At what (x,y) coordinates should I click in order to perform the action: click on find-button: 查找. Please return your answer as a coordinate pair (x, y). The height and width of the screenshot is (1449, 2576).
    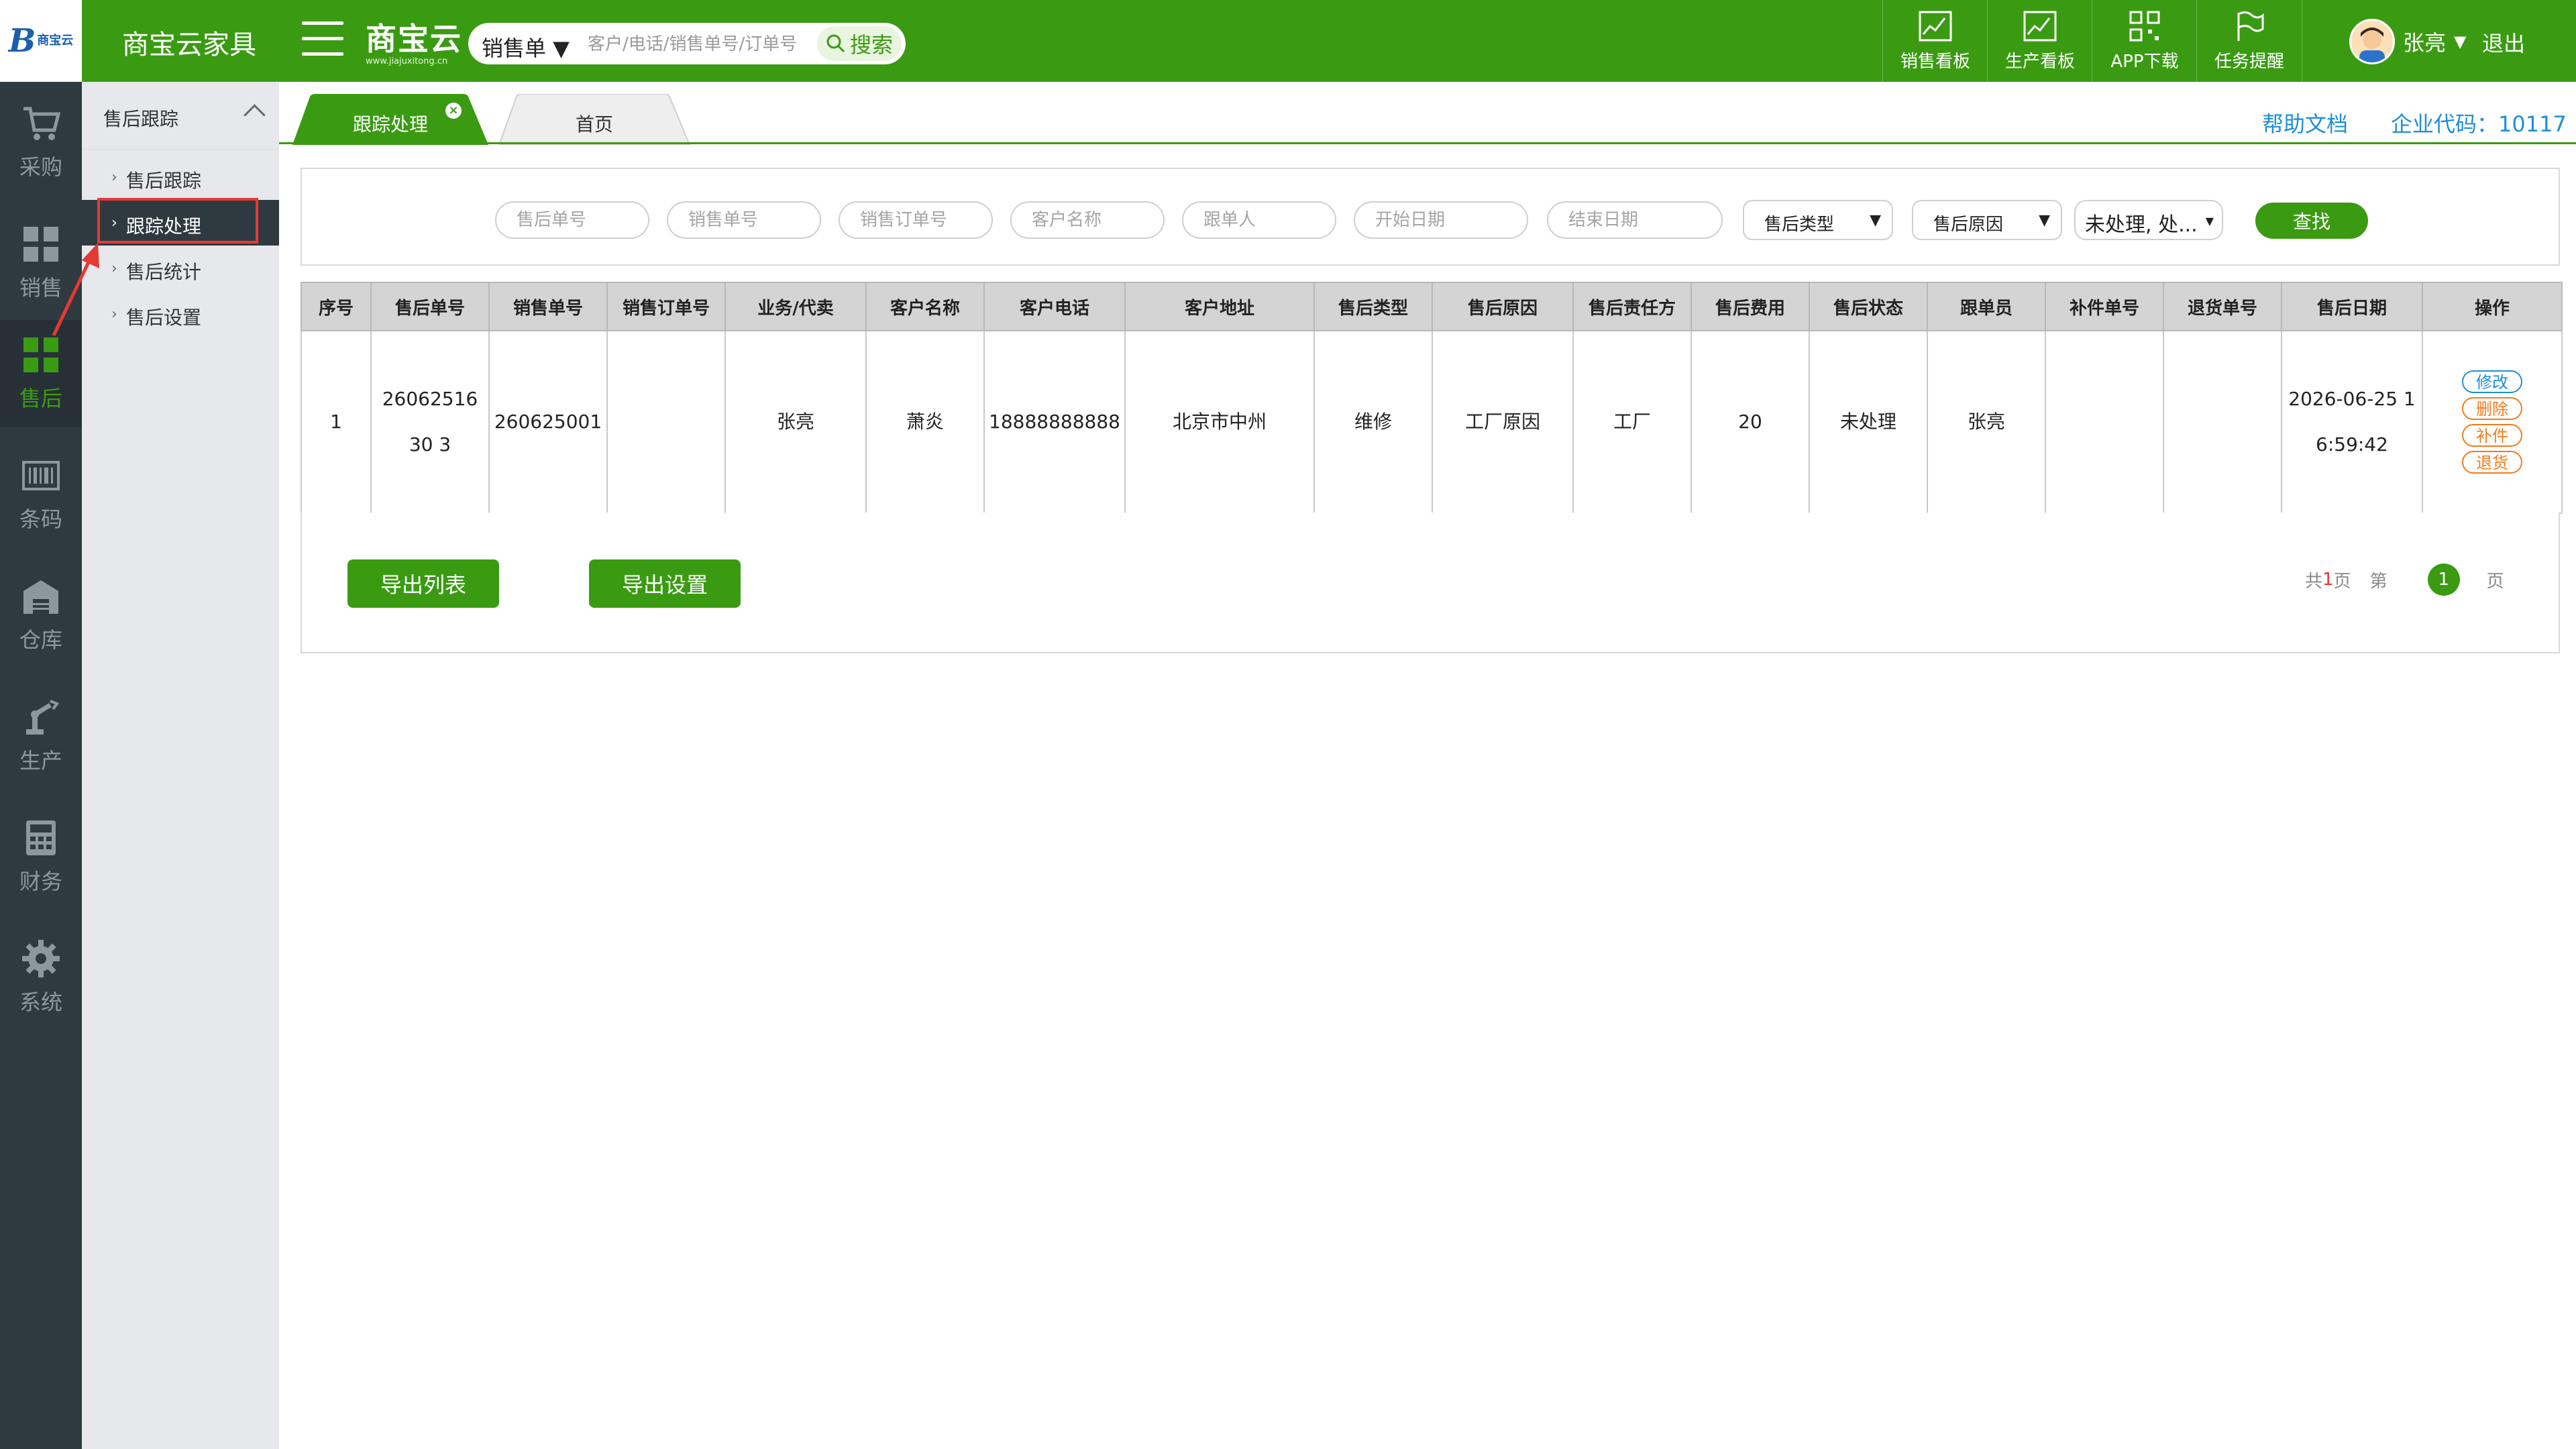
    Looking at the image, I should click on (2311, 221).